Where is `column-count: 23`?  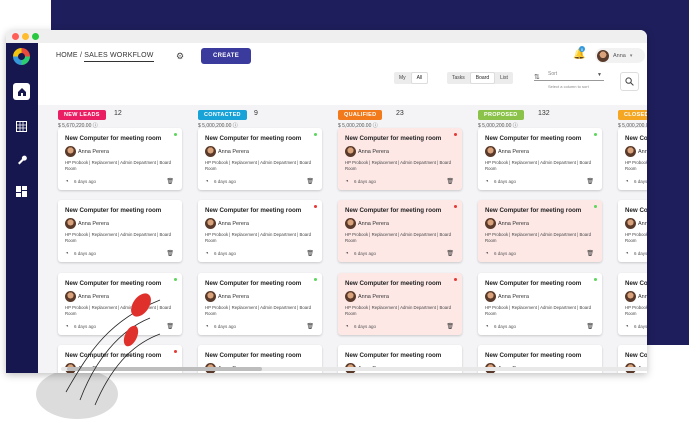
column-count: 23 is located at coordinates (400, 113).